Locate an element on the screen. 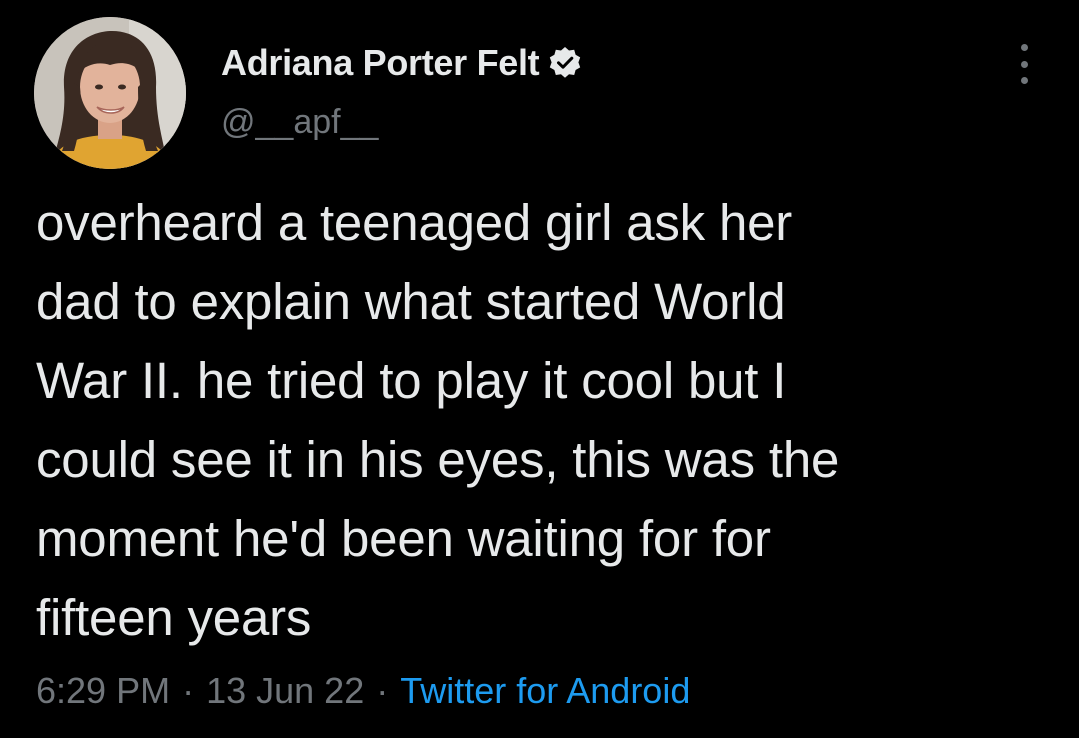 The image size is (1079, 738). tweet-time: 6:29 PM is located at coordinates (103, 691).